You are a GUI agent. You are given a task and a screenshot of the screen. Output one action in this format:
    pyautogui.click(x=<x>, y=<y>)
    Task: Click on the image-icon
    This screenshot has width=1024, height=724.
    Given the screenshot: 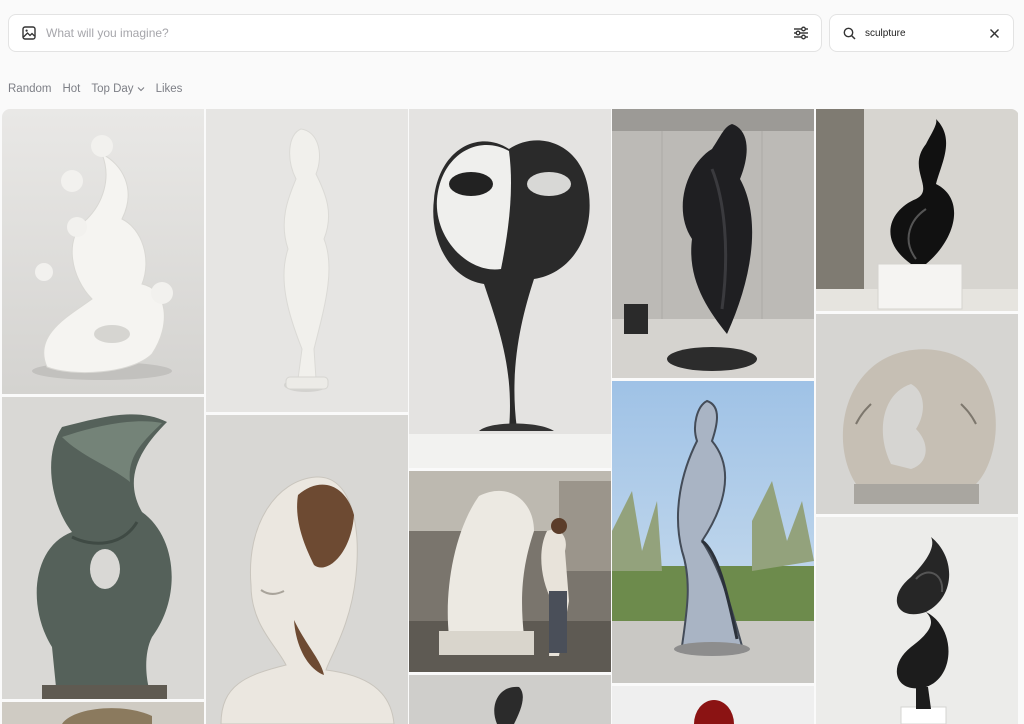 What is the action you would take?
    pyautogui.click(x=29, y=33)
    